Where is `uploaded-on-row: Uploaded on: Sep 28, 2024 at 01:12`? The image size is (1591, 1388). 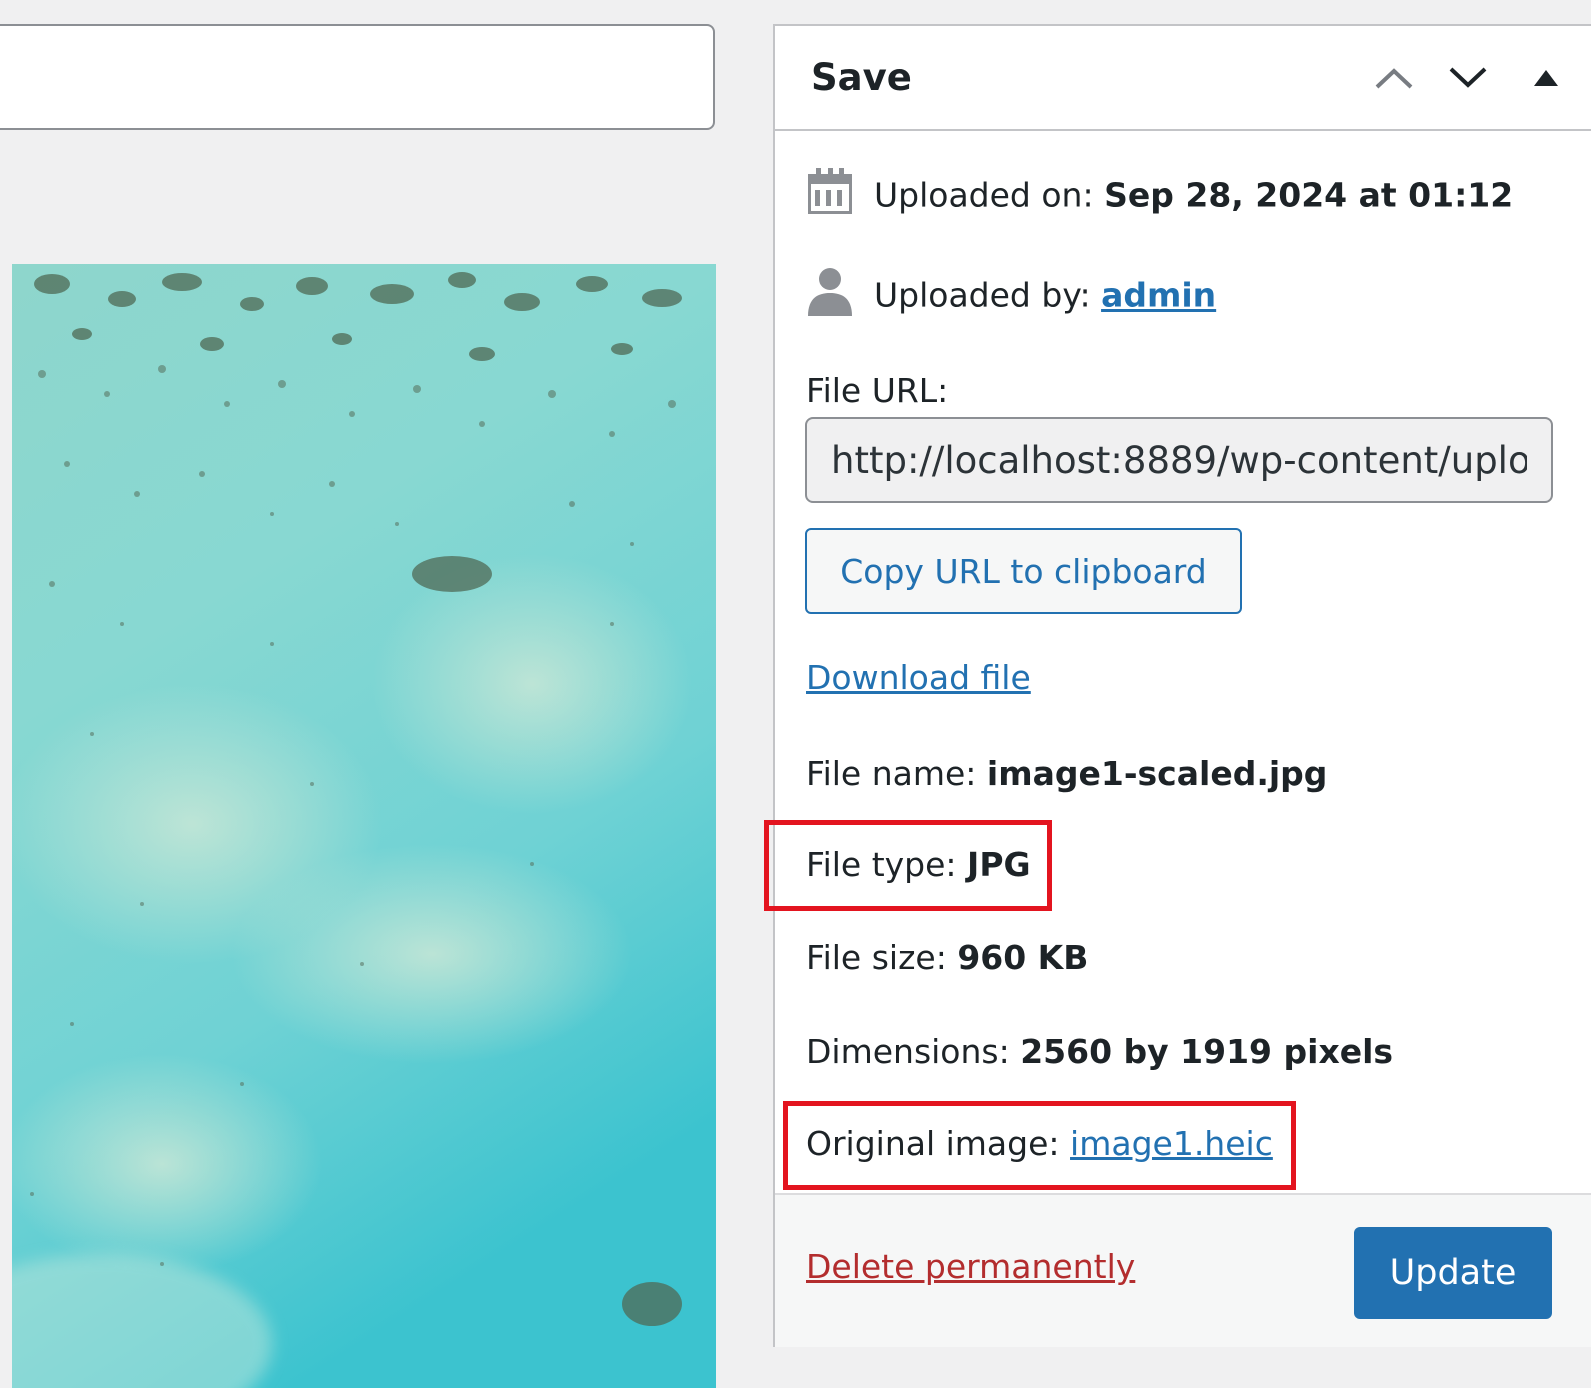 uploaded-on-row: Uploaded on: Sep 28, 2024 at 01:12 is located at coordinates (1159, 195).